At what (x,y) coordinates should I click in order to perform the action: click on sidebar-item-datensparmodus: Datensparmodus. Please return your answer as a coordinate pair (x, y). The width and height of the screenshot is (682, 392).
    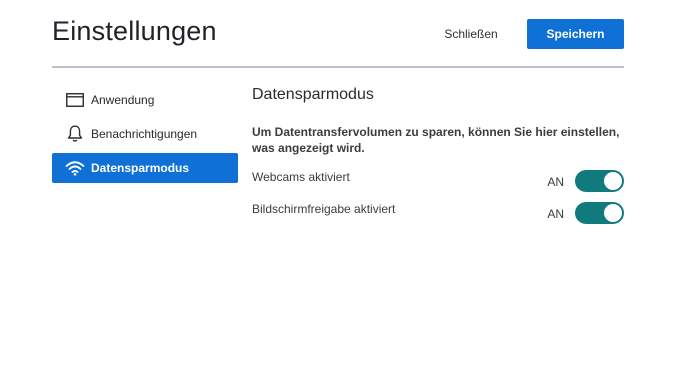
    Looking at the image, I should click on (145, 168).